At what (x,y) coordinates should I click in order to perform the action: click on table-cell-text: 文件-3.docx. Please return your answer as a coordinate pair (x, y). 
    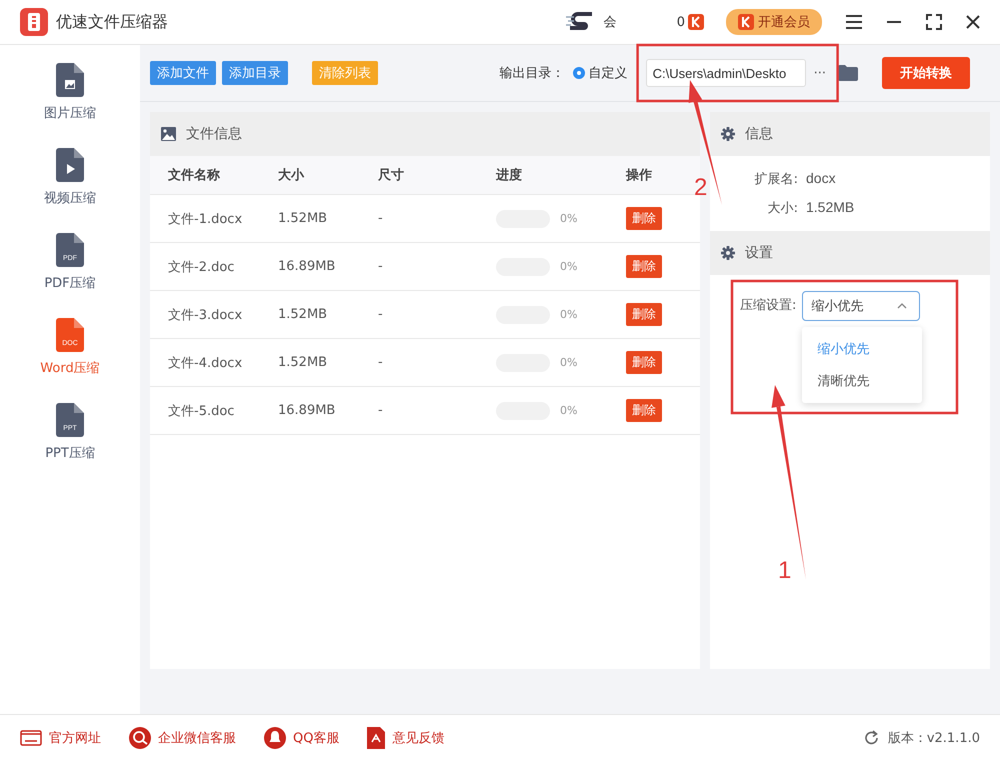
    Looking at the image, I should click on (206, 315).